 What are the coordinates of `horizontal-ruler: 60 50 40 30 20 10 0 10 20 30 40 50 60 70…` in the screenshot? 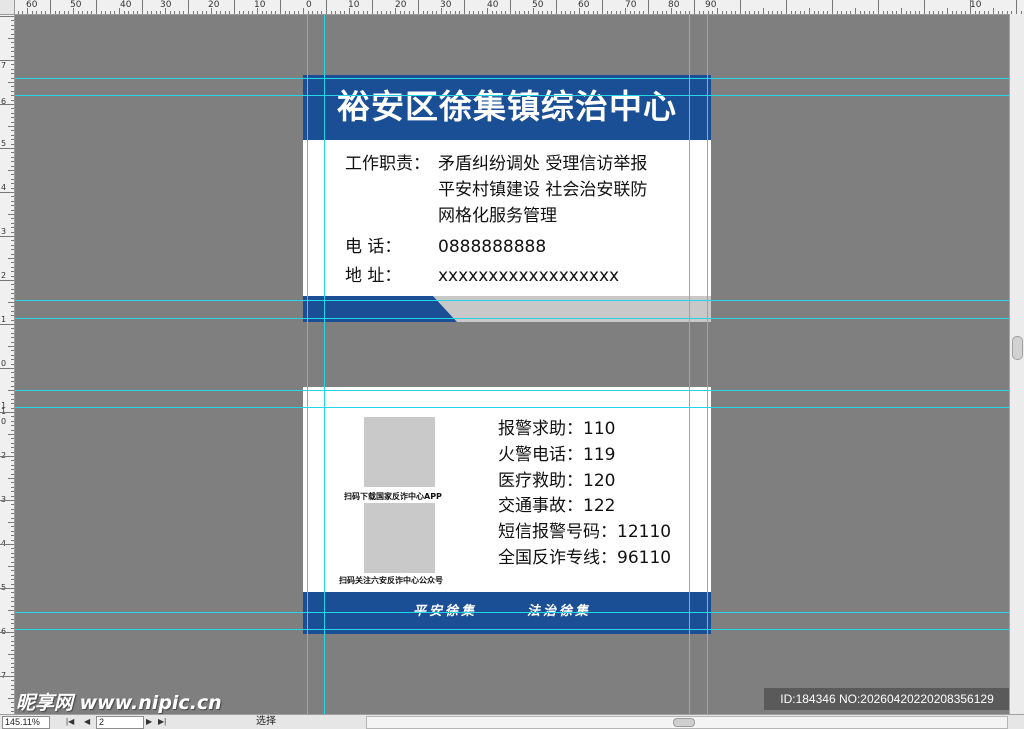 It's located at (512, 7).